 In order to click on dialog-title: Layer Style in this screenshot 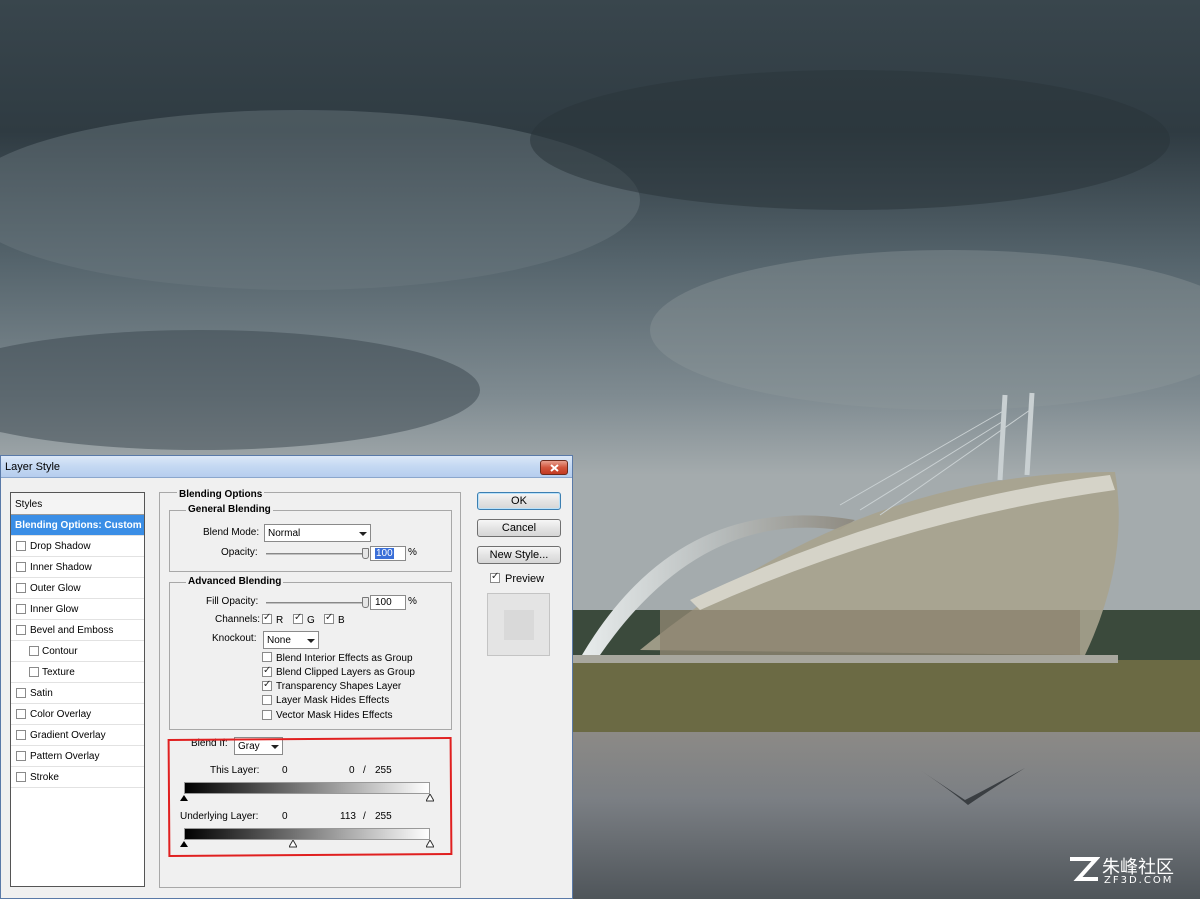, I will do `click(33, 467)`.